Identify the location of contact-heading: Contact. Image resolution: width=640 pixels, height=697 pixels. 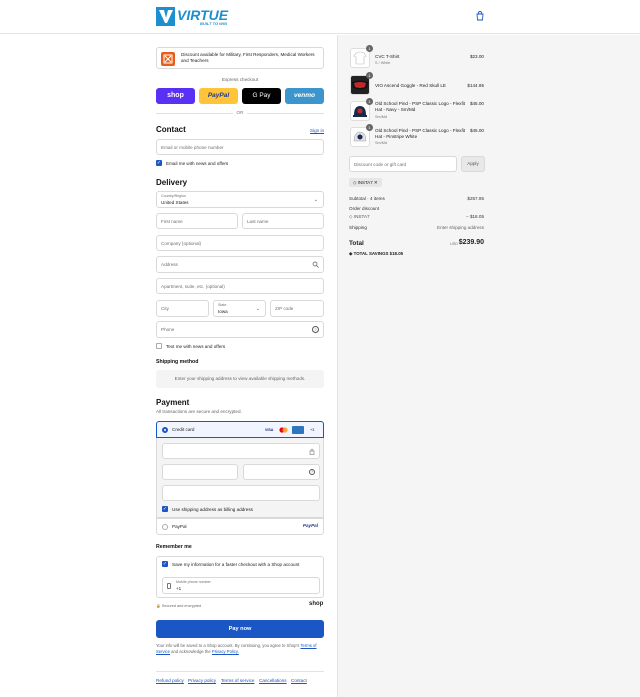
(171, 129).